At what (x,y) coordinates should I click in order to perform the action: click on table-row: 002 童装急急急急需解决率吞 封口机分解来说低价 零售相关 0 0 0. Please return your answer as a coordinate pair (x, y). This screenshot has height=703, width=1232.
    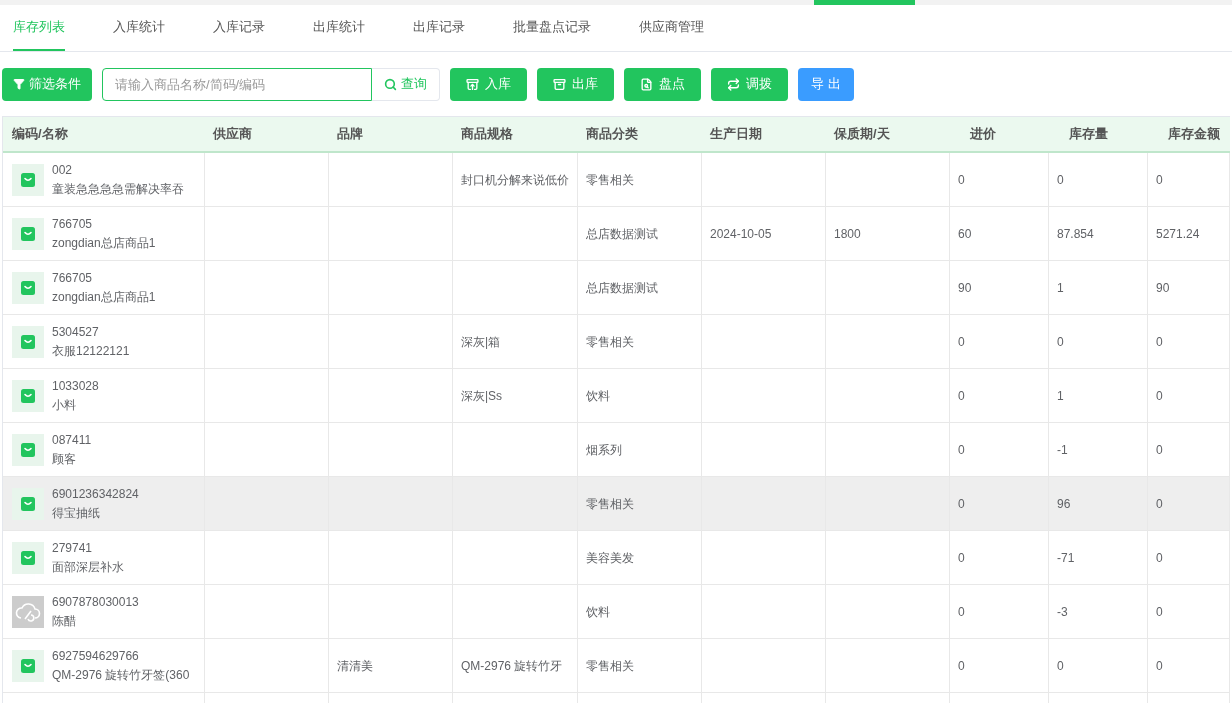
    Looking at the image, I should click on (616, 180).